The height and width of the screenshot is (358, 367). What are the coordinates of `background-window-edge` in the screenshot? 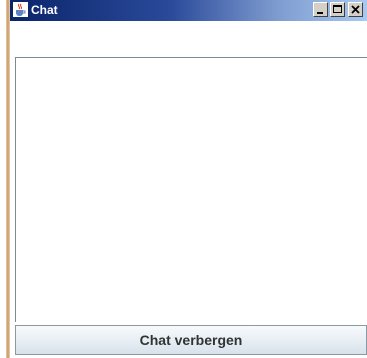 It's located at (5, 179).